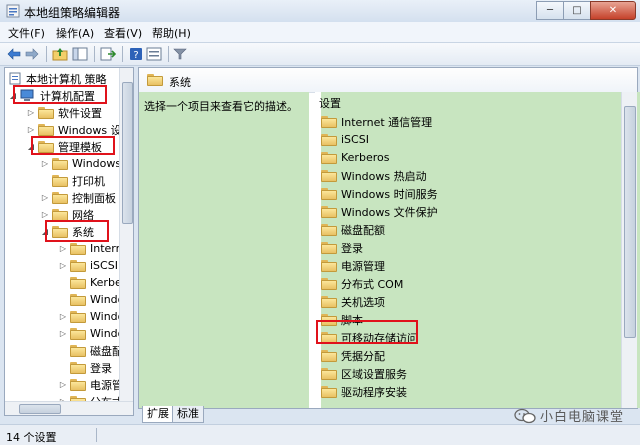 The image size is (640, 445). I want to click on watermark: 小白电脑课堂, so click(569, 415).